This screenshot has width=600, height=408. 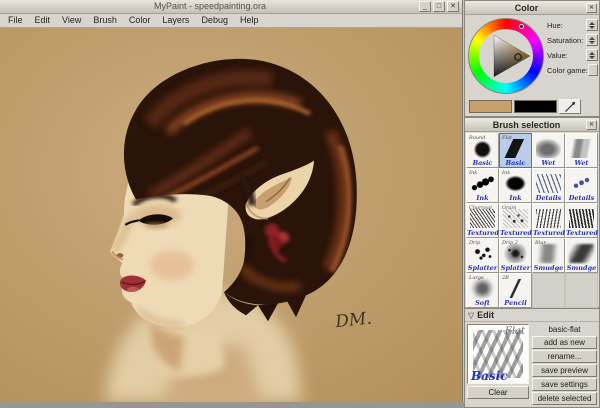 I want to click on brush-item-wet-2: Wet, so click(x=581, y=150).